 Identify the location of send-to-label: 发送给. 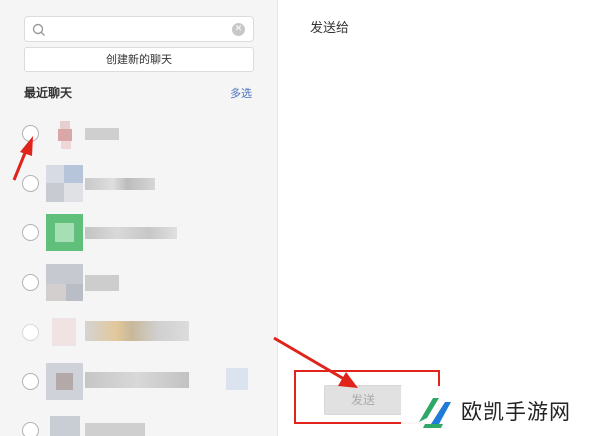
(330, 28).